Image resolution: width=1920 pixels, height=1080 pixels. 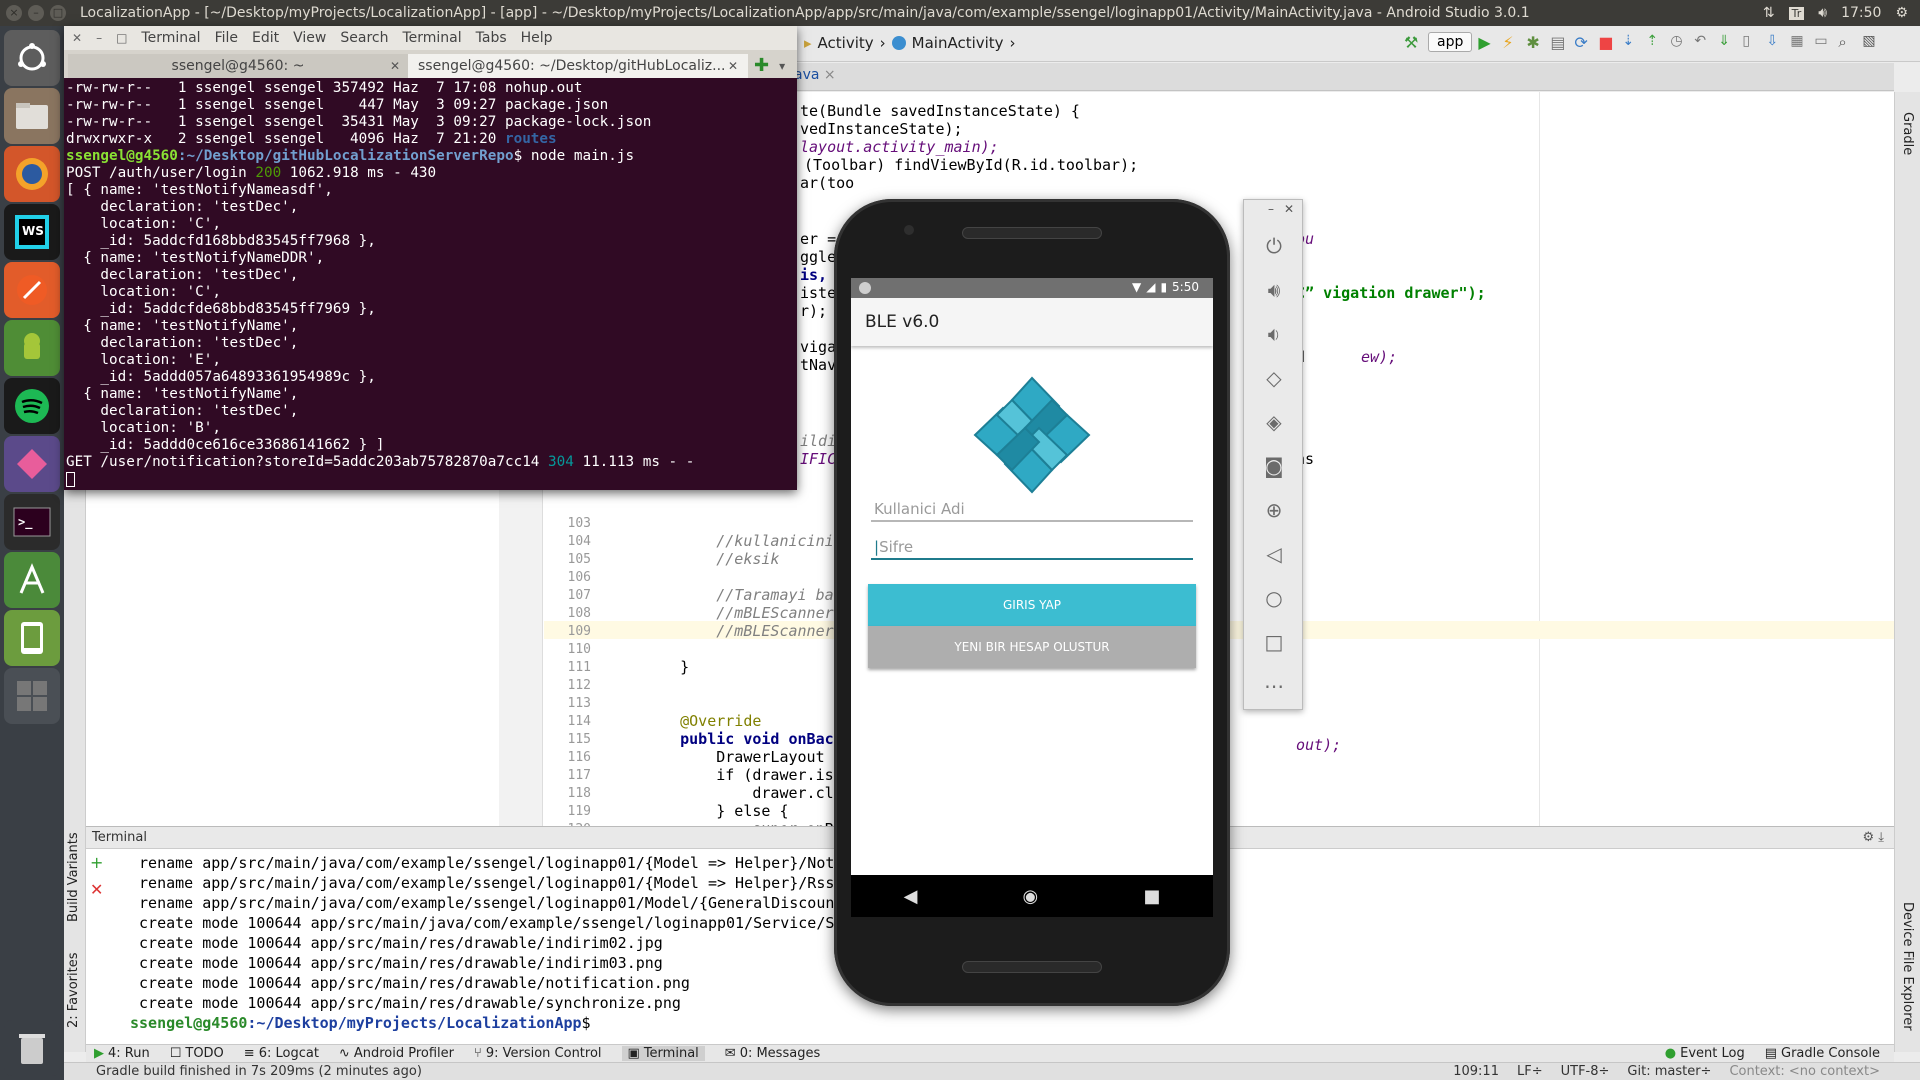 What do you see at coordinates (1032, 605) in the screenshot?
I see `login-button: GIRIS YAP` at bounding box center [1032, 605].